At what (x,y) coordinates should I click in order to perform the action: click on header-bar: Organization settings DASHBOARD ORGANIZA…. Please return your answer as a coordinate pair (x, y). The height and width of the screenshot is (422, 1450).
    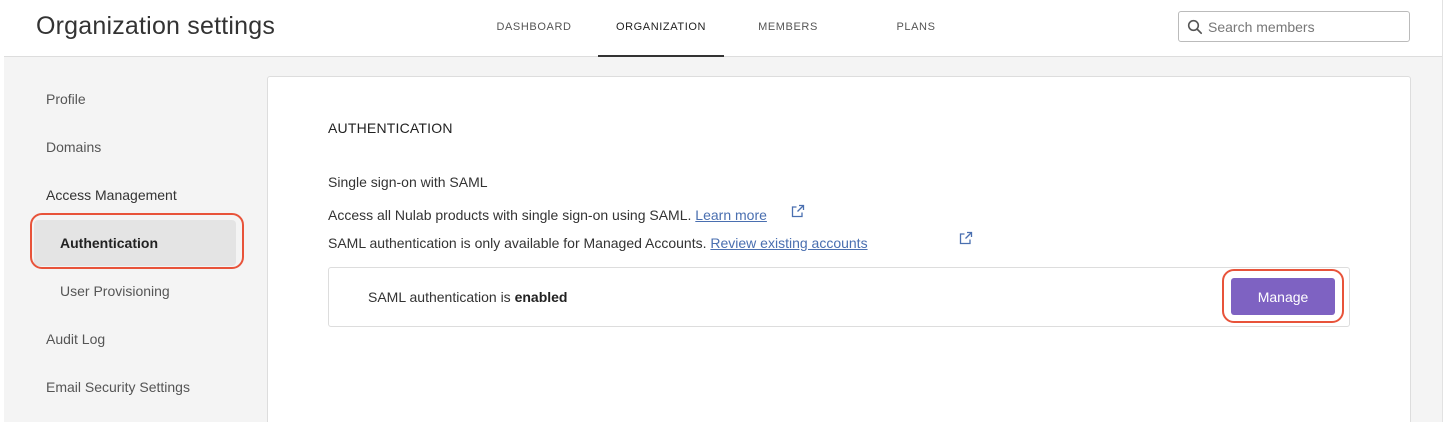
    Looking at the image, I should click on (723, 28).